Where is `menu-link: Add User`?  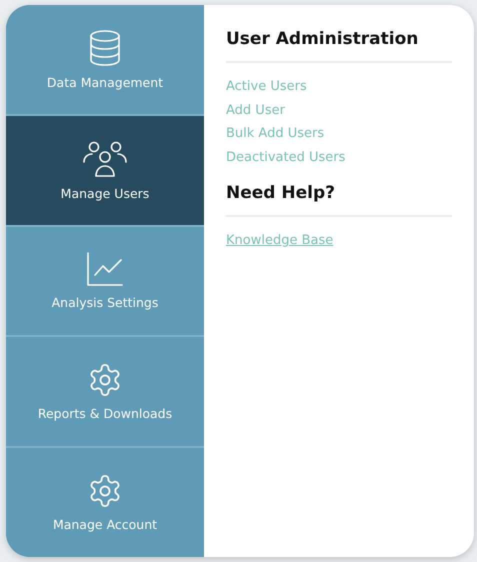 menu-link: Add User is located at coordinates (255, 110).